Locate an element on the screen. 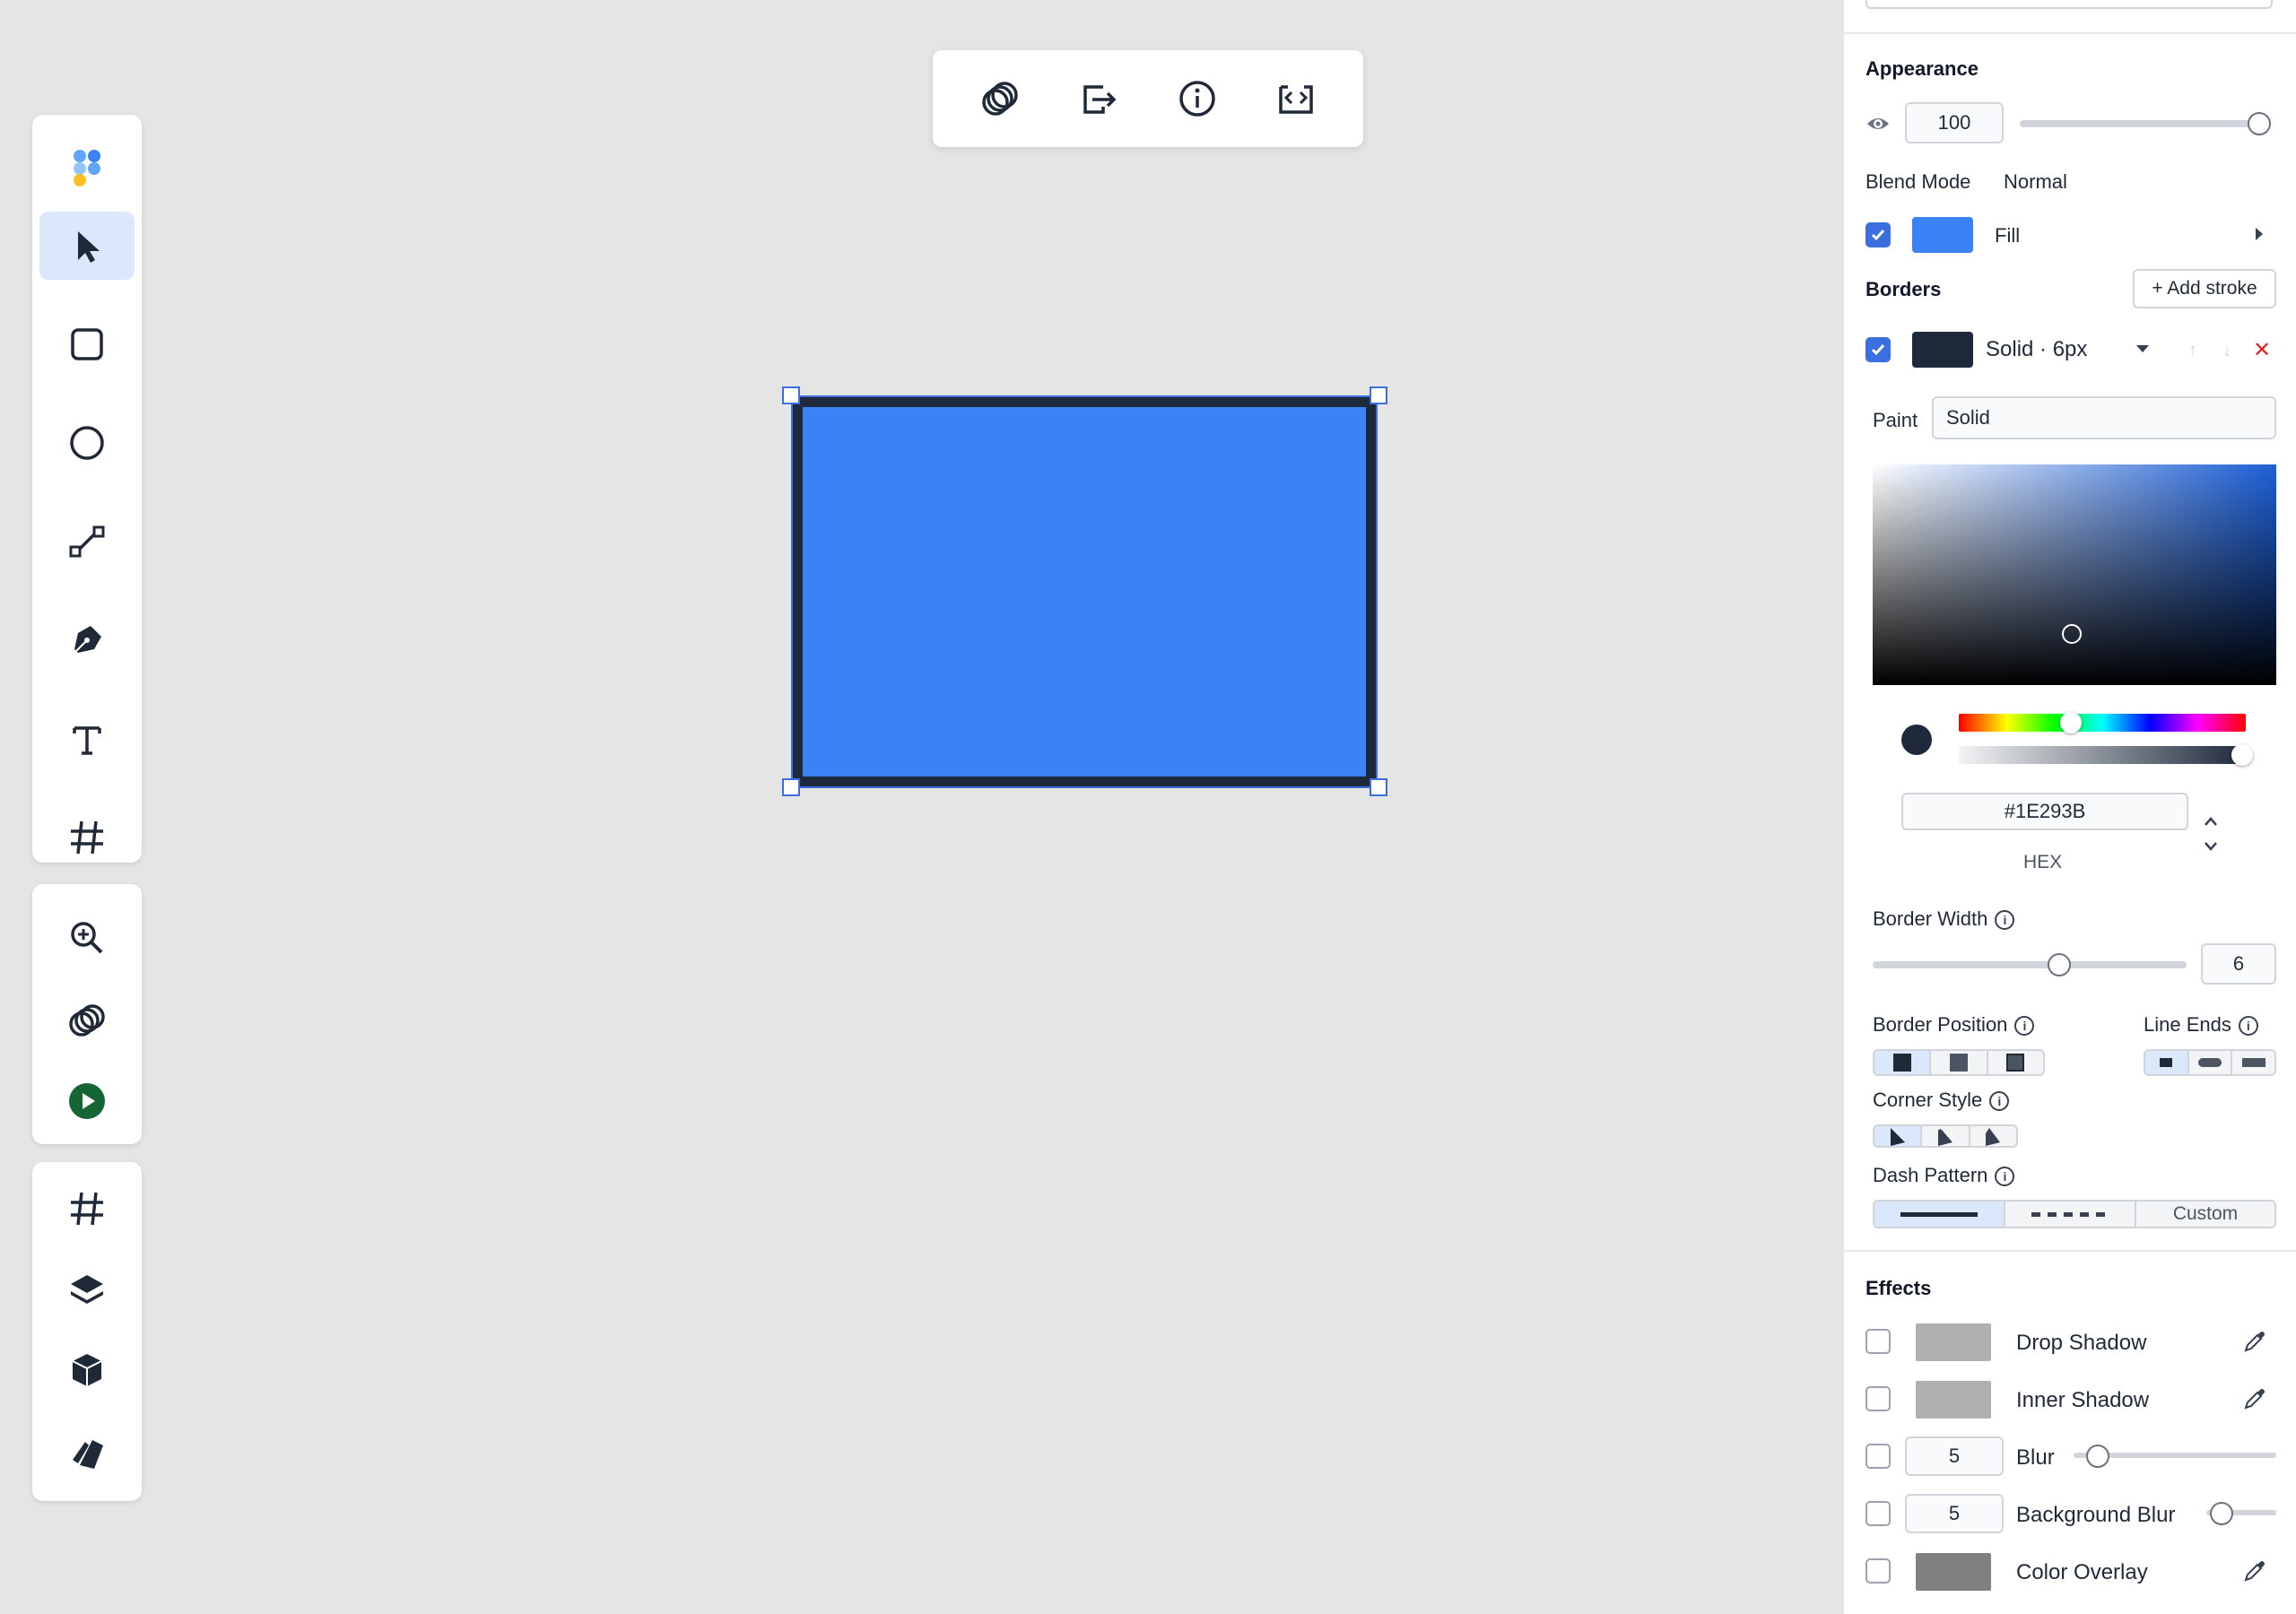 This screenshot has height=1614, width=2296. opacity-slider is located at coordinates (2145, 123).